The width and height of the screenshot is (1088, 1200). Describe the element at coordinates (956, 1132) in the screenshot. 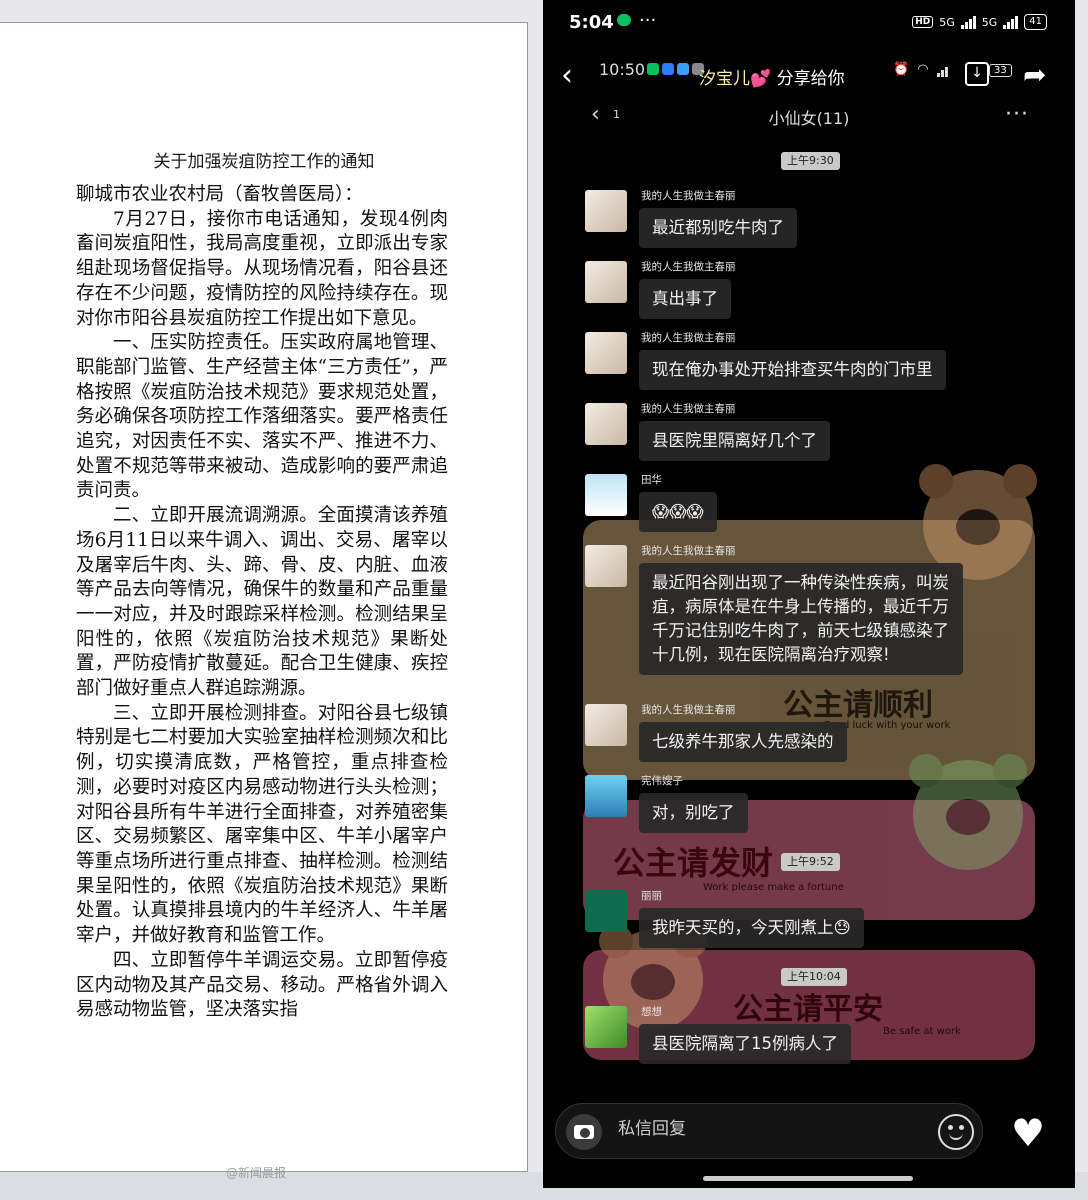

I see `emoji-icon` at that location.